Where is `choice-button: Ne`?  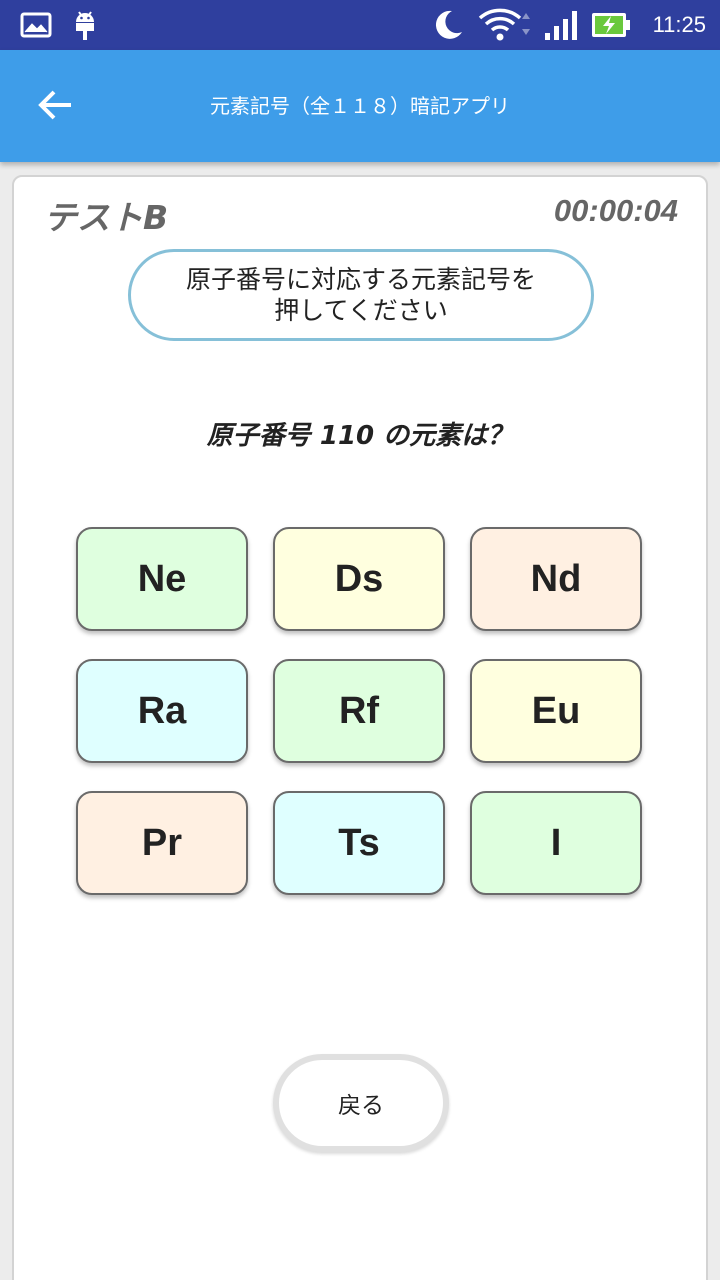
choice-button: Ne is located at coordinates (162, 579).